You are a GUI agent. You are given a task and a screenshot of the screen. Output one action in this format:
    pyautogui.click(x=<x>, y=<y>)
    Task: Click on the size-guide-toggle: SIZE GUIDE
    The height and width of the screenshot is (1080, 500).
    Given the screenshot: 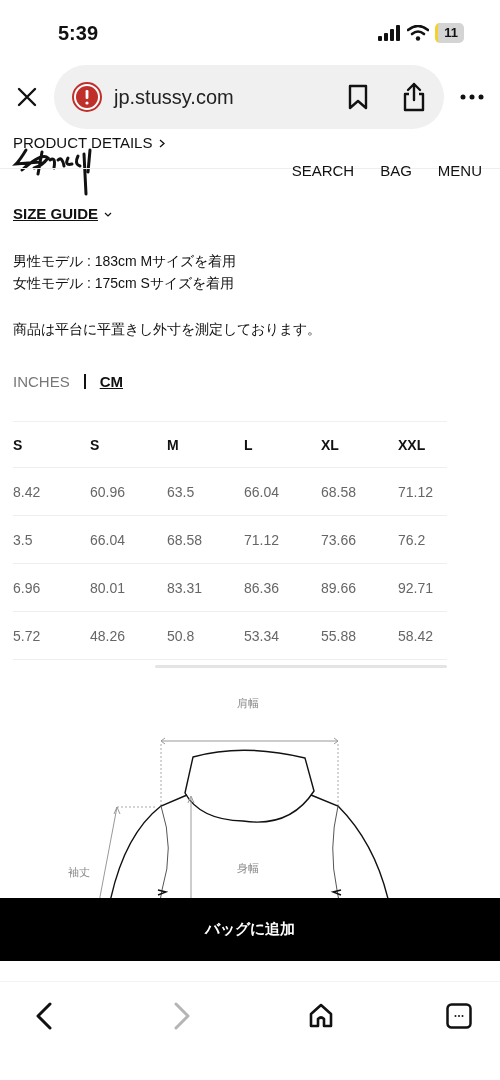 What is the action you would take?
    pyautogui.click(x=55, y=214)
    